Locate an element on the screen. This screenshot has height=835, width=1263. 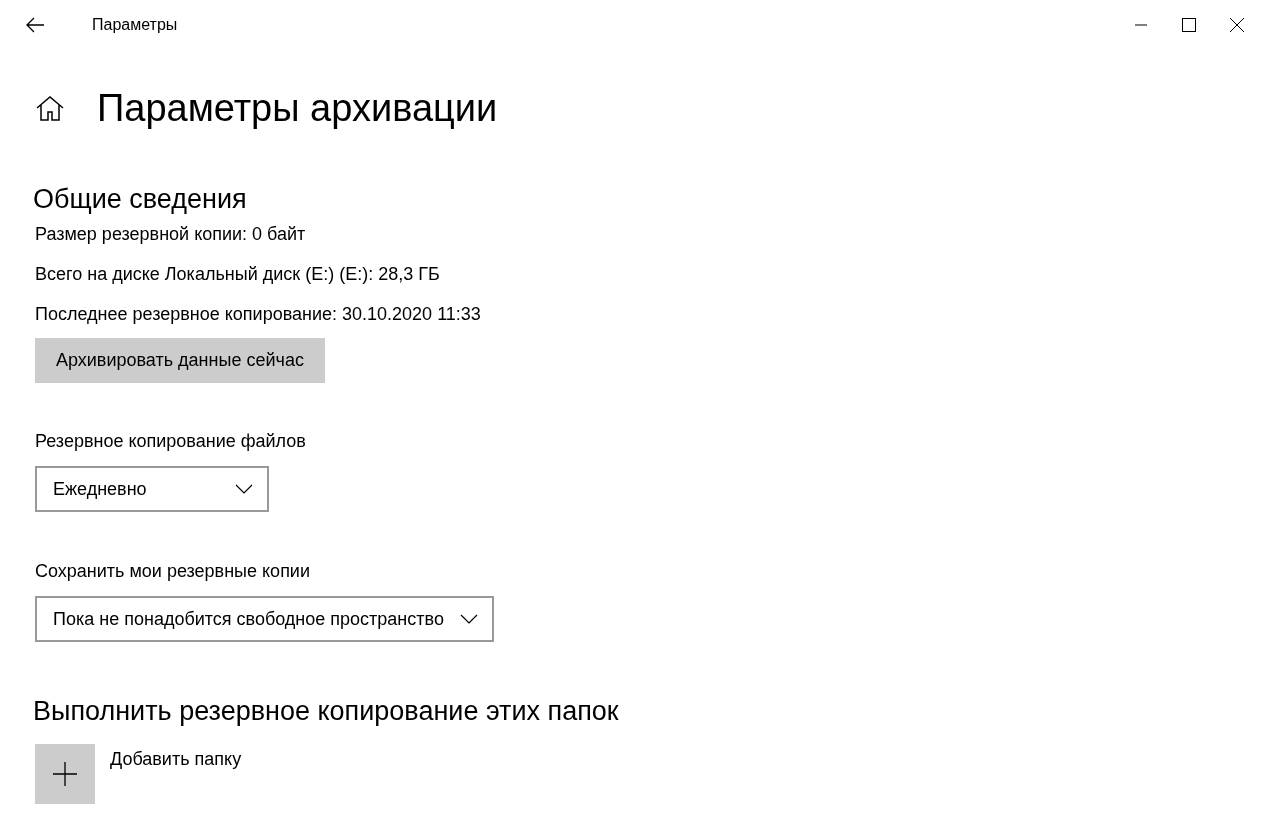
info-text: Последнее резервное копирование: 30.10.2020 11:33 is located at coordinates (258, 314).